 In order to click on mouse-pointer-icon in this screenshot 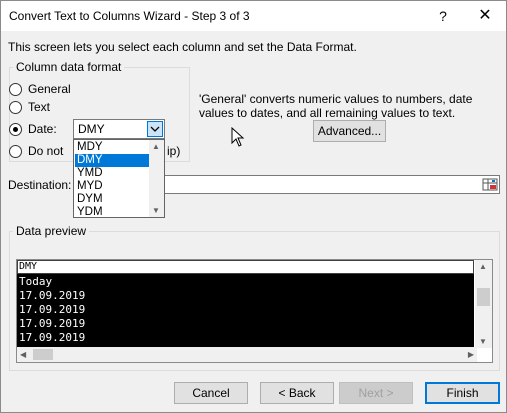, I will do `click(238, 137)`.